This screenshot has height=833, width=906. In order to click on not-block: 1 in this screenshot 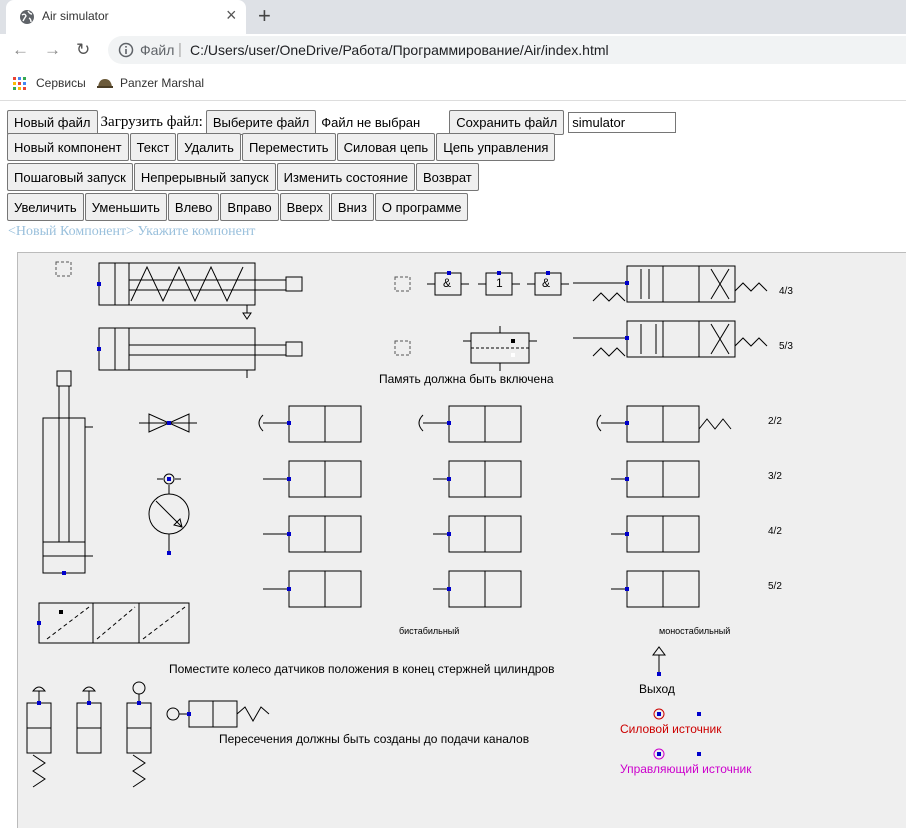, I will do `click(499, 283)`.